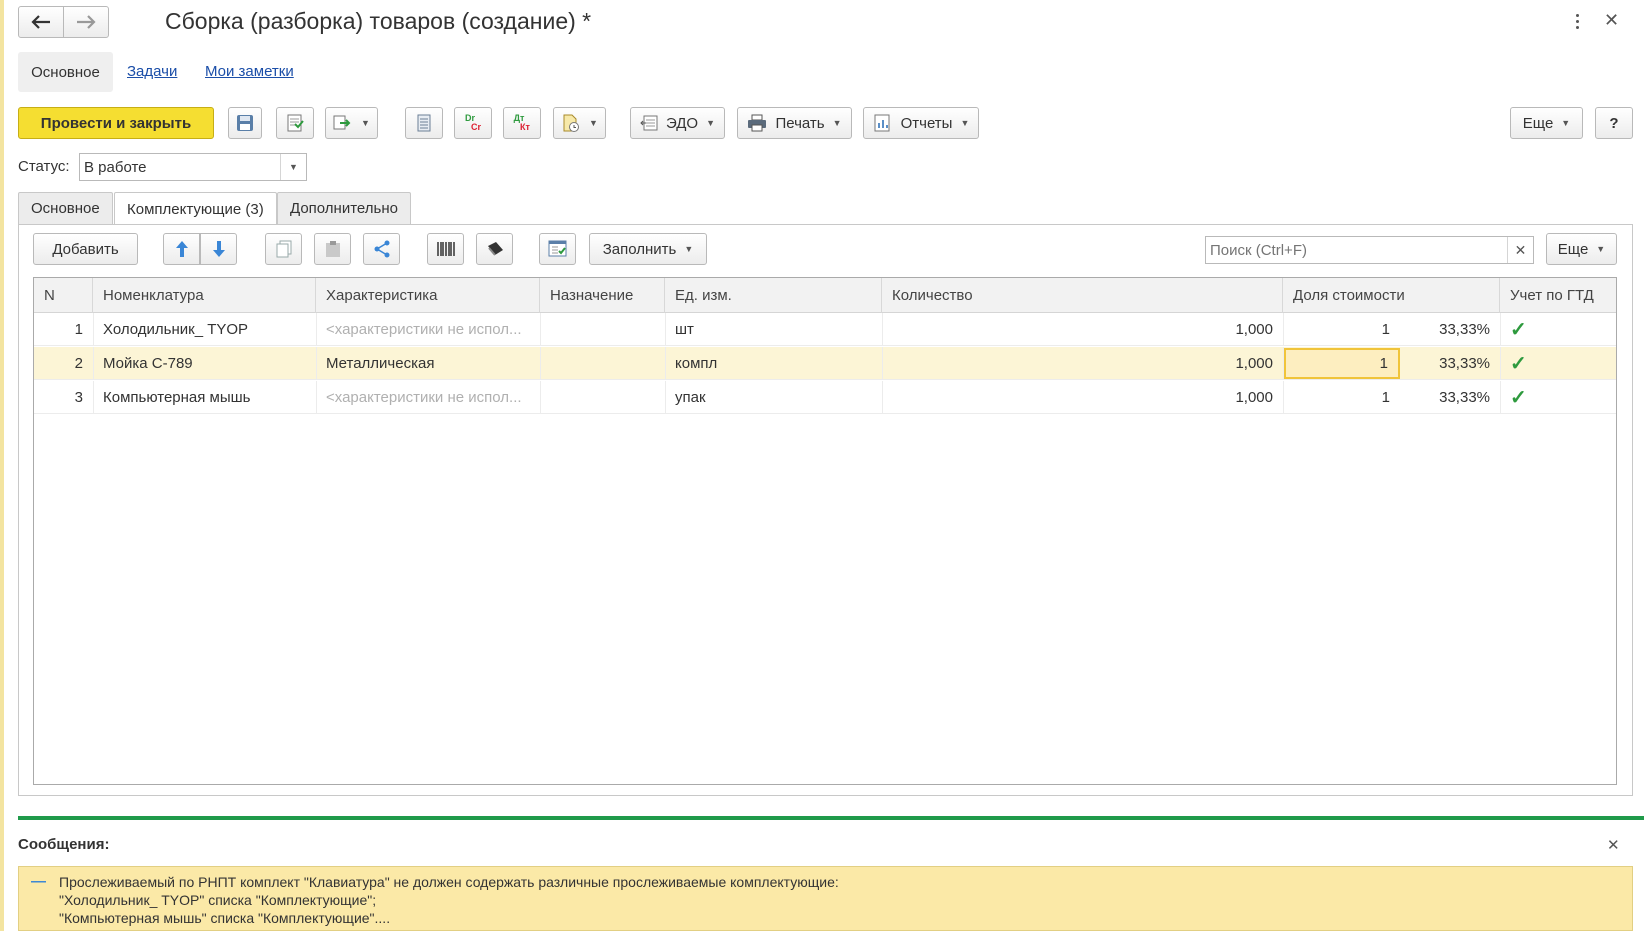  Describe the element at coordinates (794, 123) in the screenshot. I see `print-button: Печать ▼` at that location.